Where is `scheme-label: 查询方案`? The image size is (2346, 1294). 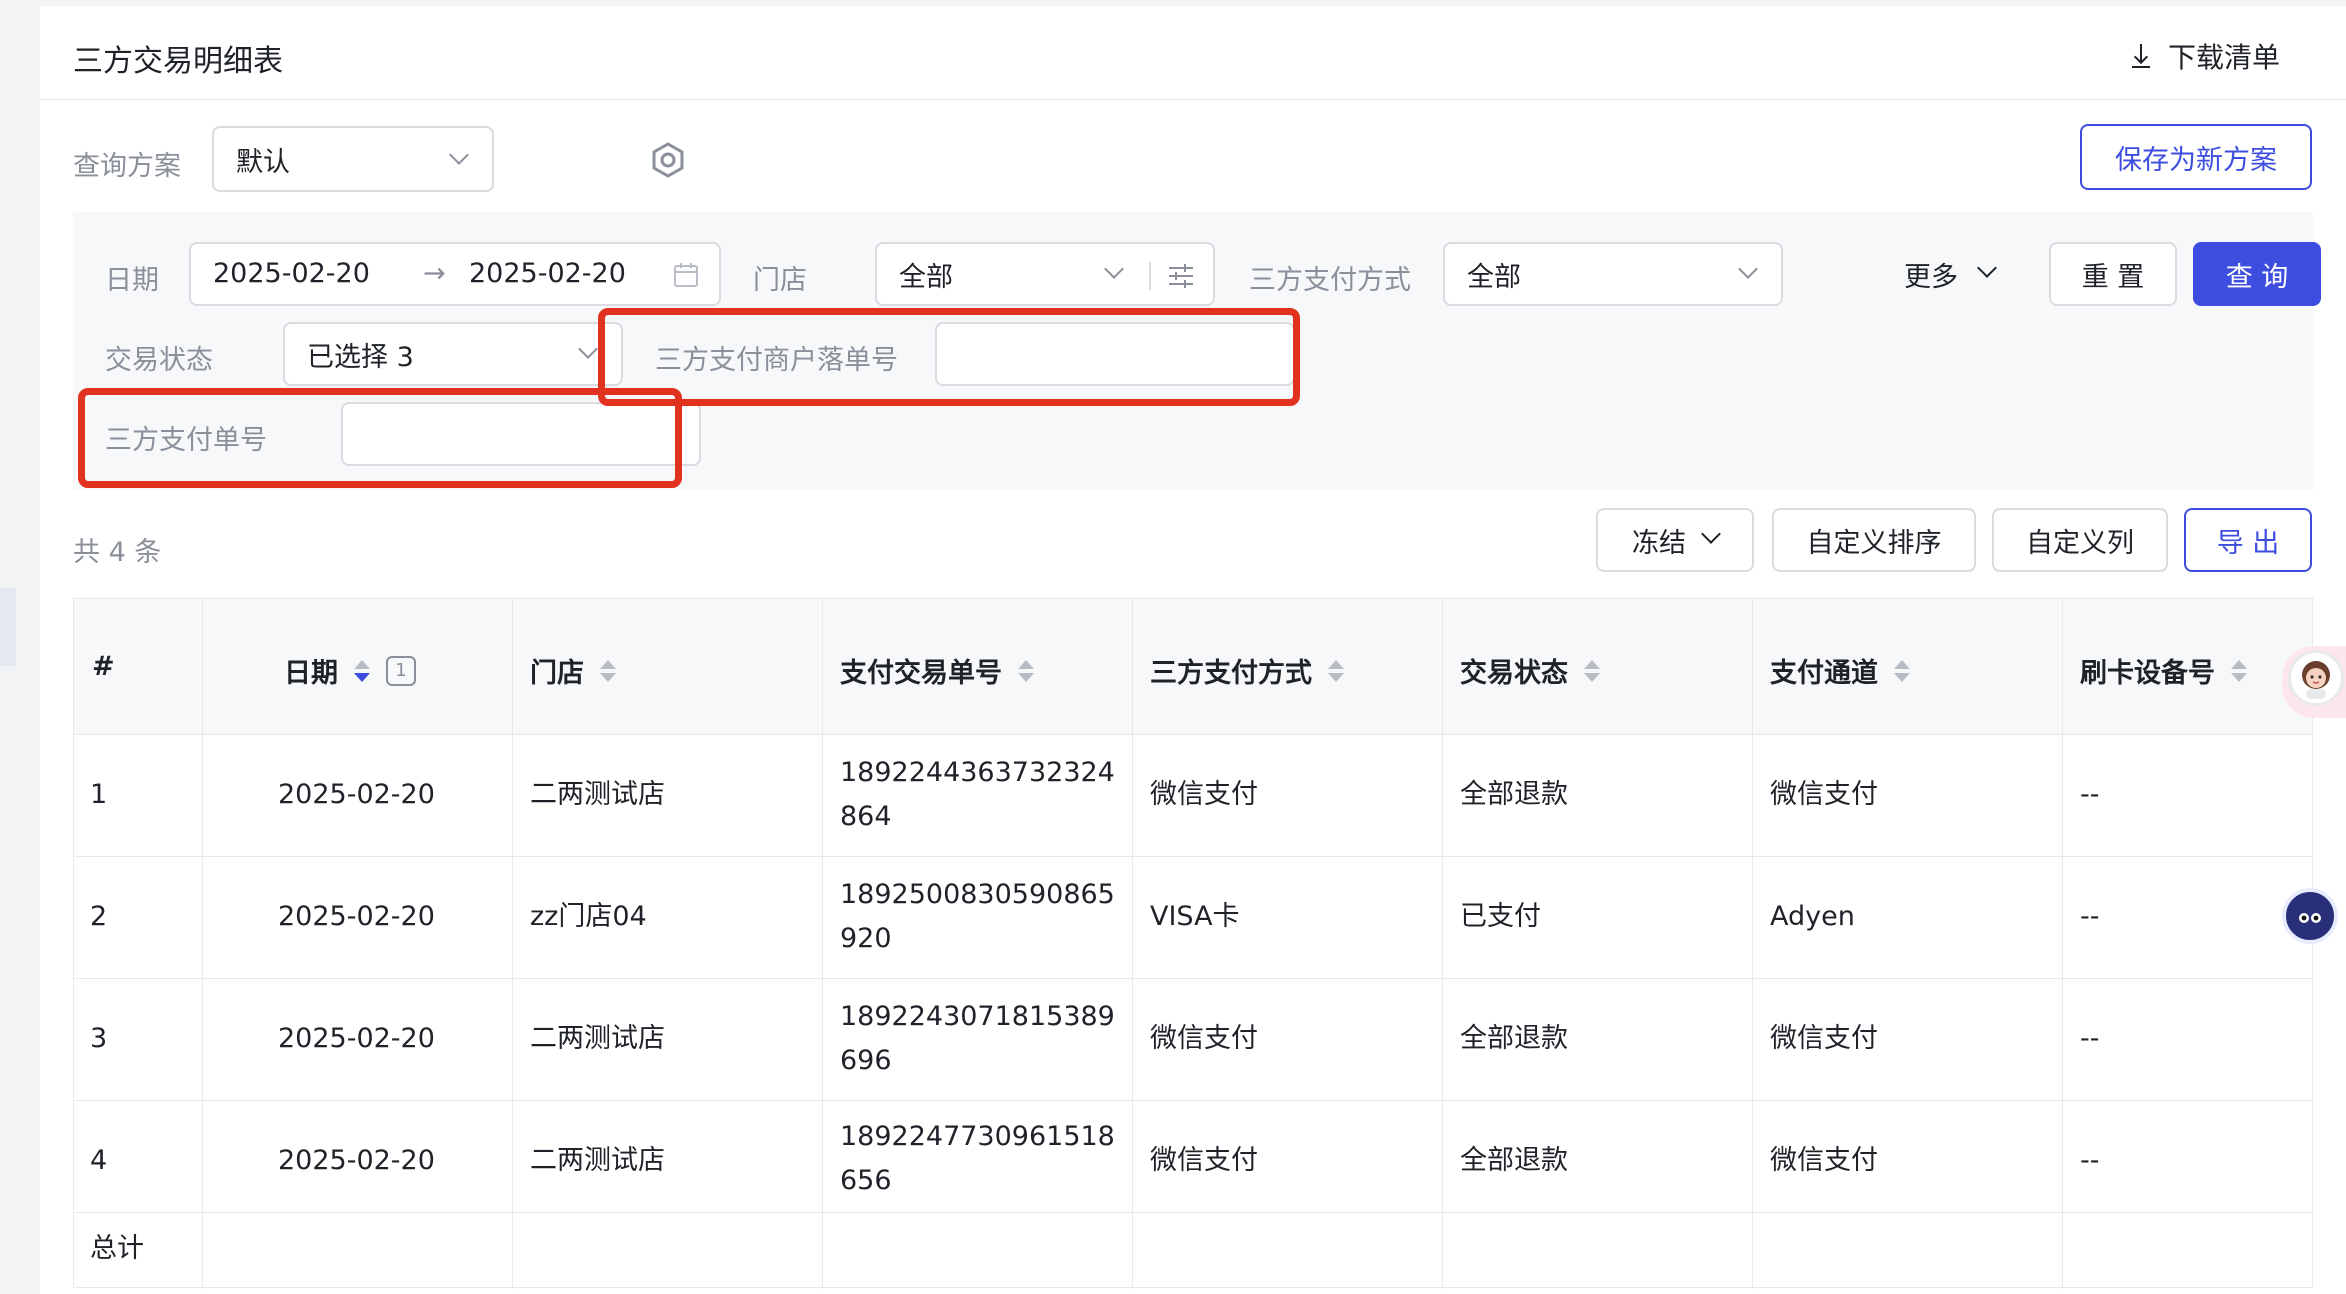 scheme-label: 查询方案 is located at coordinates (127, 166).